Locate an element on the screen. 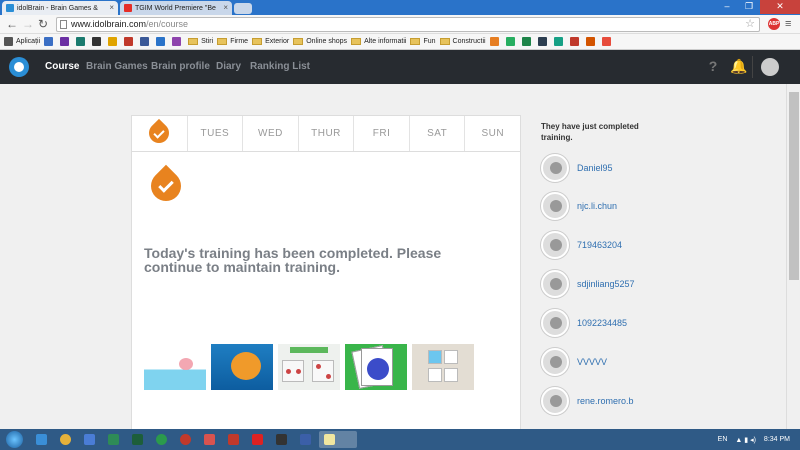 The height and width of the screenshot is (450, 800). username: sdjinliang5257 is located at coordinates (606, 284).